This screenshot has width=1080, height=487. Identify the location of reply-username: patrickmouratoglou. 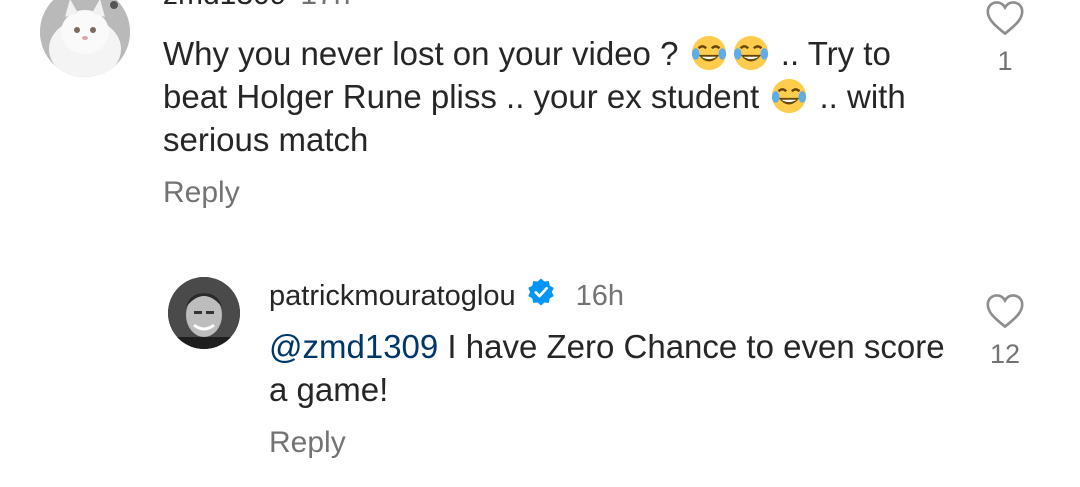
(392, 296).